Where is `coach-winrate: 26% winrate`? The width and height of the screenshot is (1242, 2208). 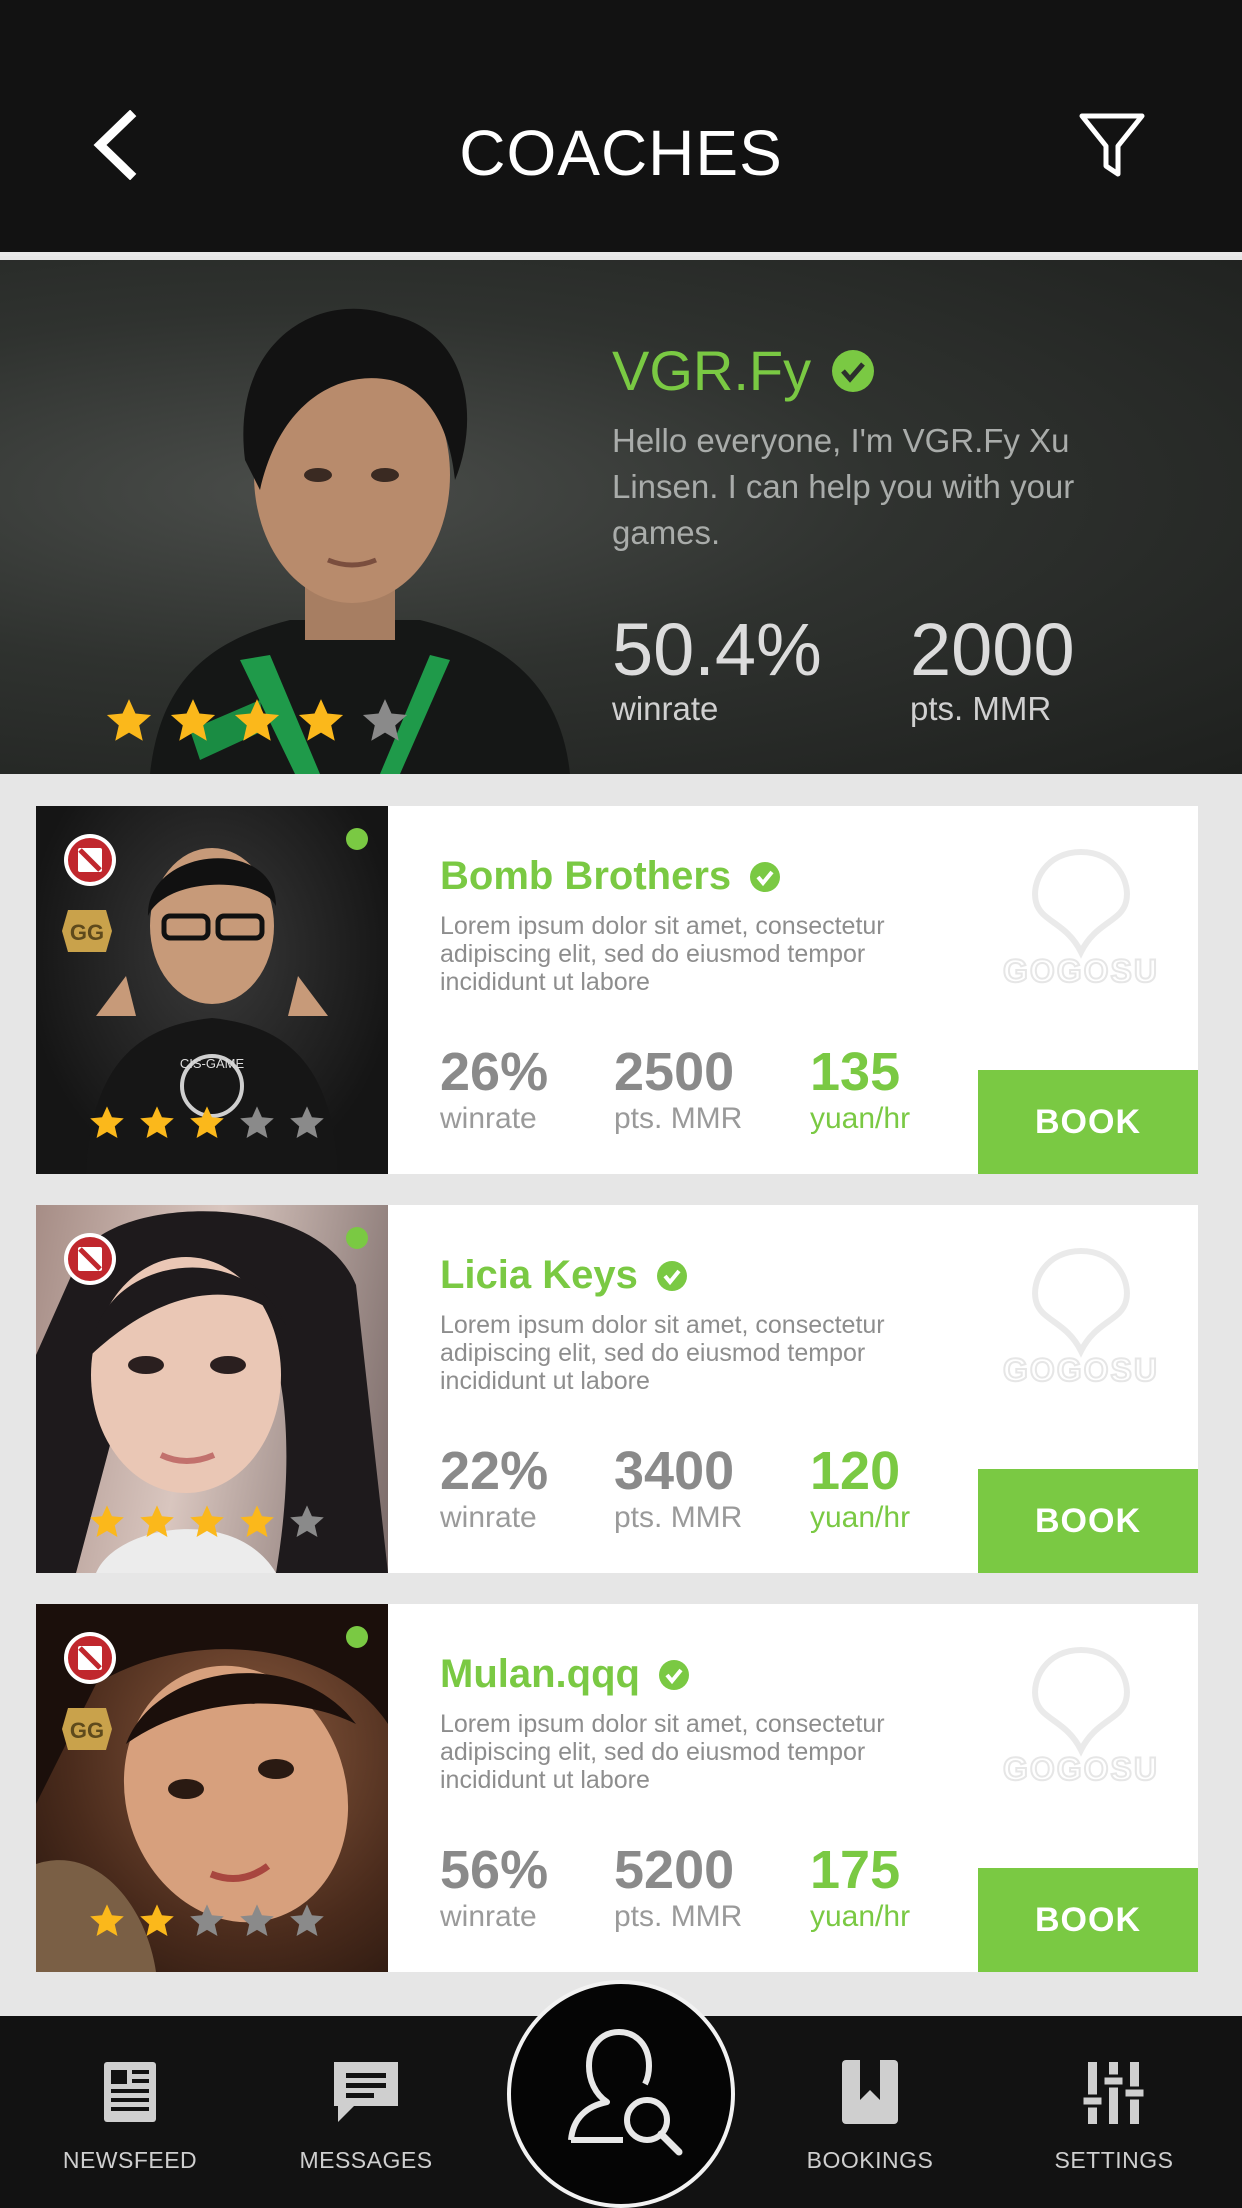
coach-winrate: 26% winrate is located at coordinates (494, 1090).